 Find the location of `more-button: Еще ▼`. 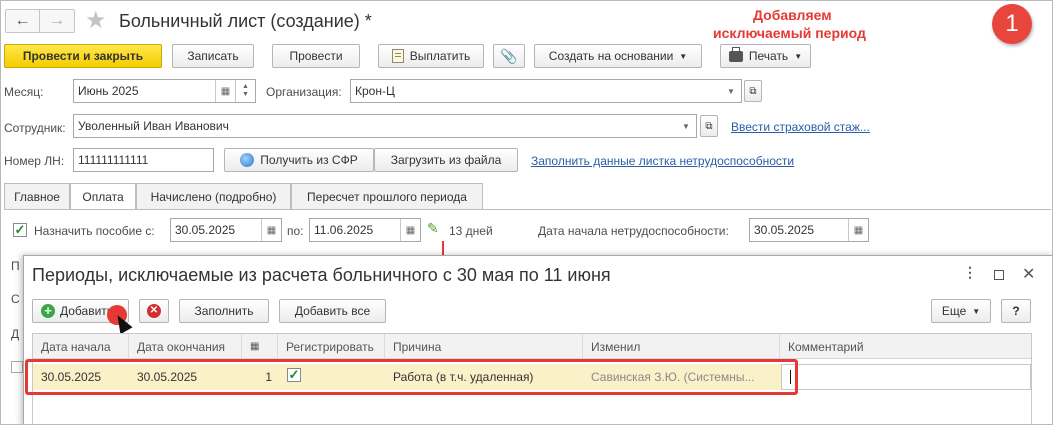

more-button: Еще ▼ is located at coordinates (961, 311).